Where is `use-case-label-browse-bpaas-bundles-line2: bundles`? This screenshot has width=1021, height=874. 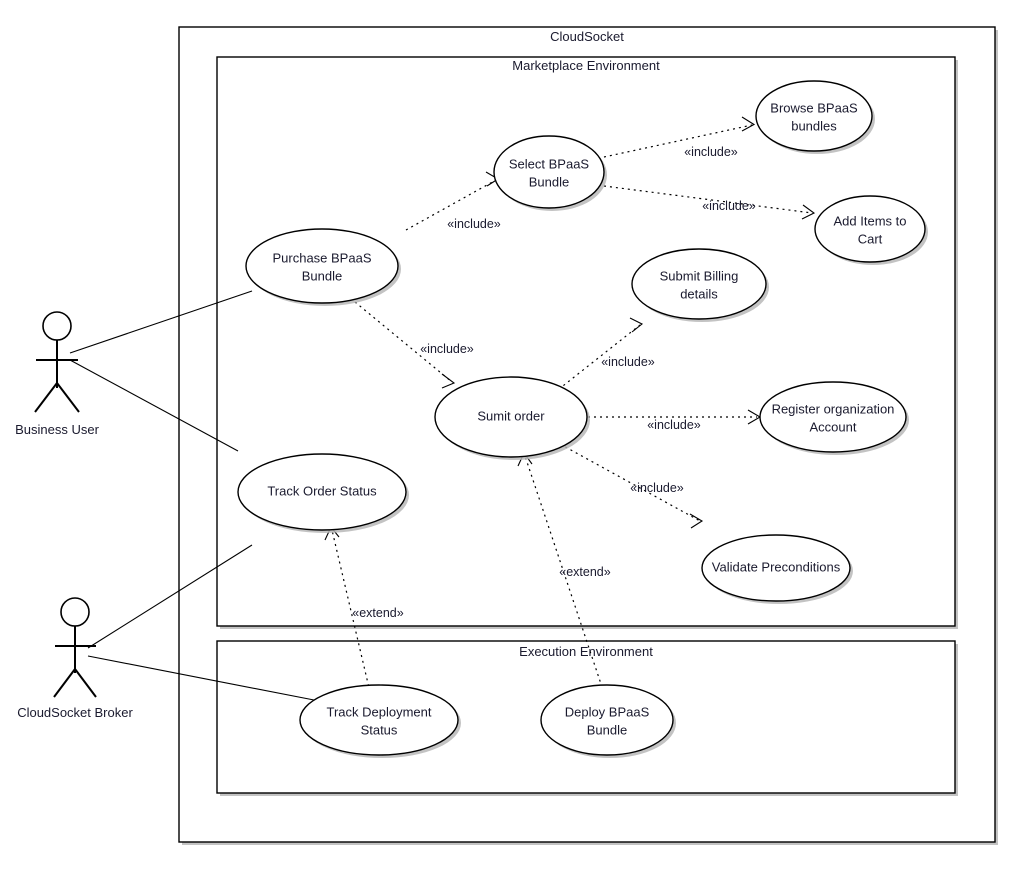
use-case-label-browse-bpaas-bundles-line2: bundles is located at coordinates (814, 125).